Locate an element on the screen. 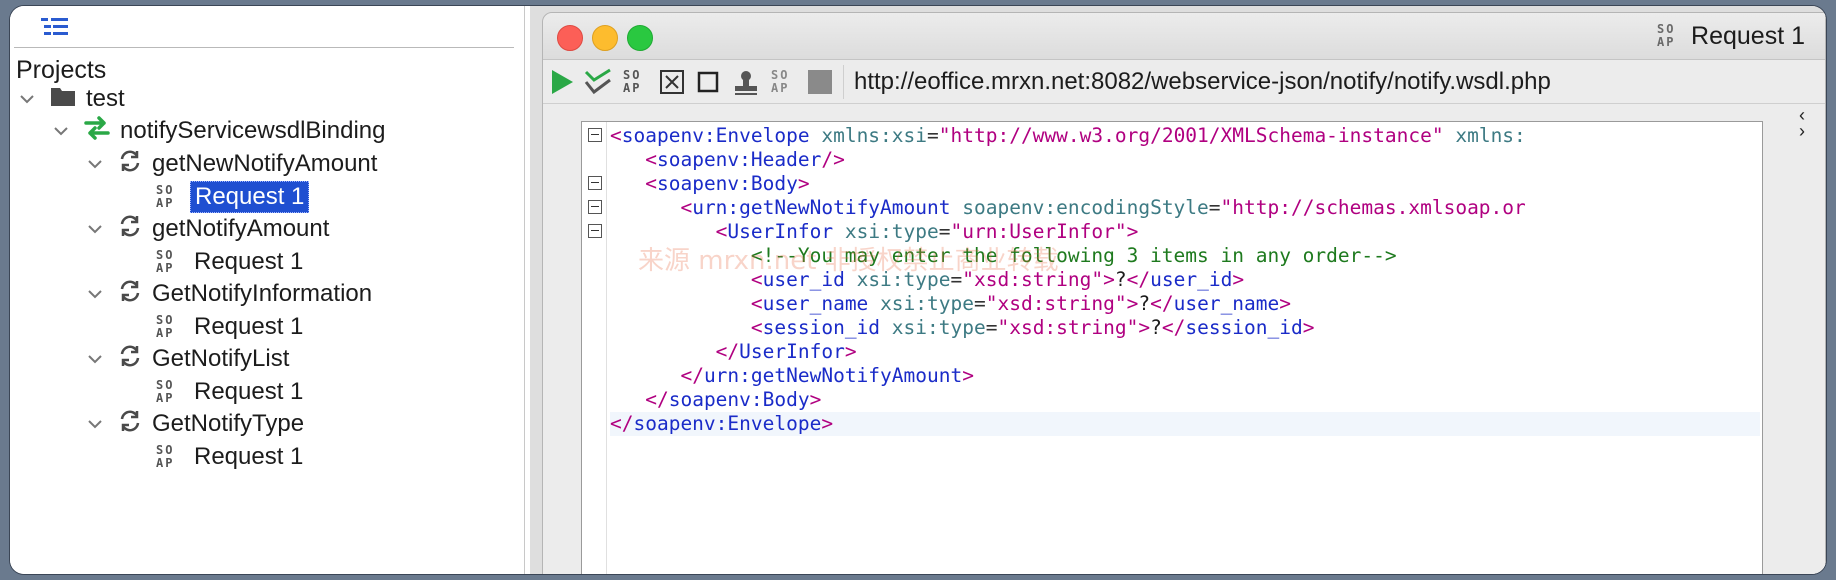 The image size is (1836, 580). operation-name: GetNotifyType is located at coordinates (228, 423).